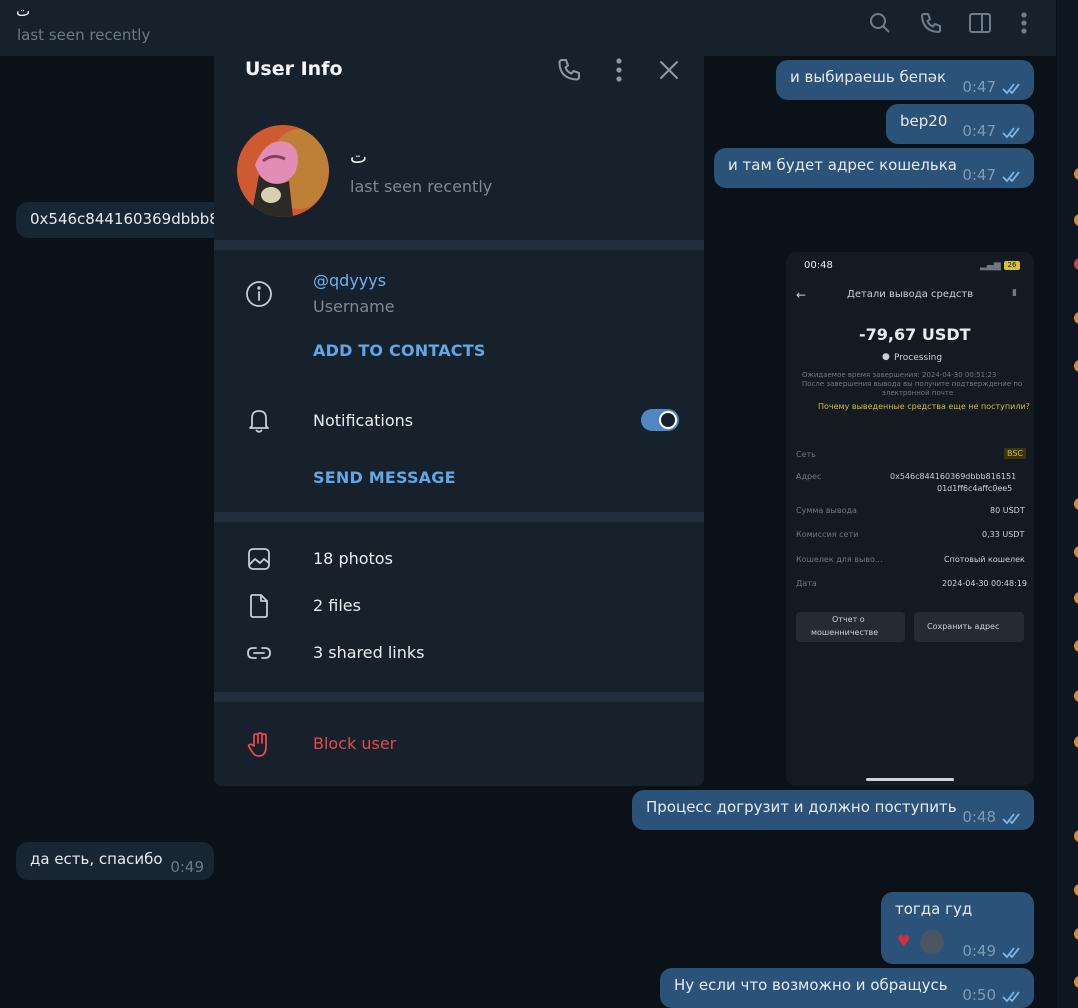 The width and height of the screenshot is (1078, 1008). I want to click on message-text: и выбираешь бепәк, so click(868, 77).